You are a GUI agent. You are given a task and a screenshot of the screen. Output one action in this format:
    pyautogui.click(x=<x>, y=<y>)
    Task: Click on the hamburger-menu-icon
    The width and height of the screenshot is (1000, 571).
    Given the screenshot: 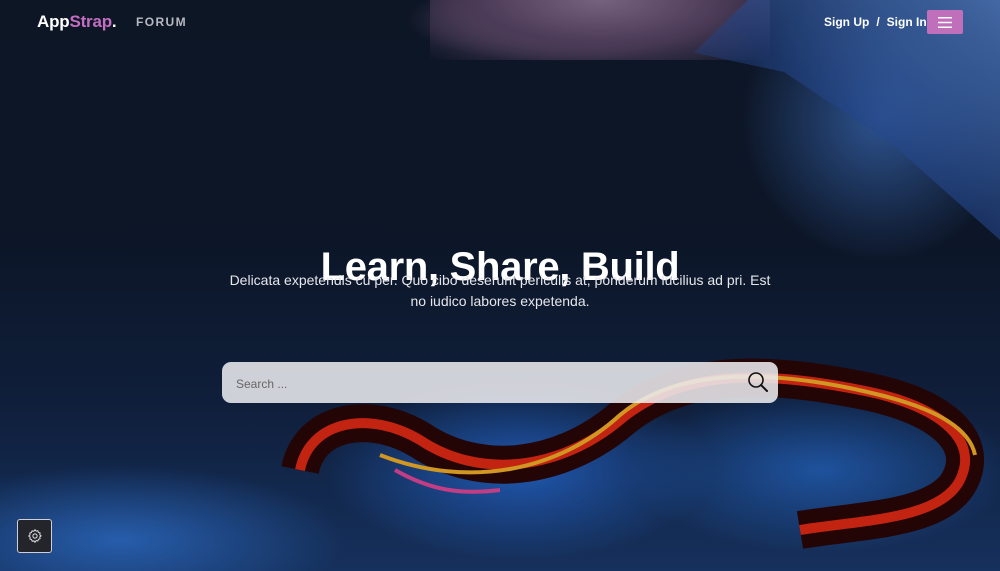 What is the action you would take?
    pyautogui.click(x=945, y=22)
    